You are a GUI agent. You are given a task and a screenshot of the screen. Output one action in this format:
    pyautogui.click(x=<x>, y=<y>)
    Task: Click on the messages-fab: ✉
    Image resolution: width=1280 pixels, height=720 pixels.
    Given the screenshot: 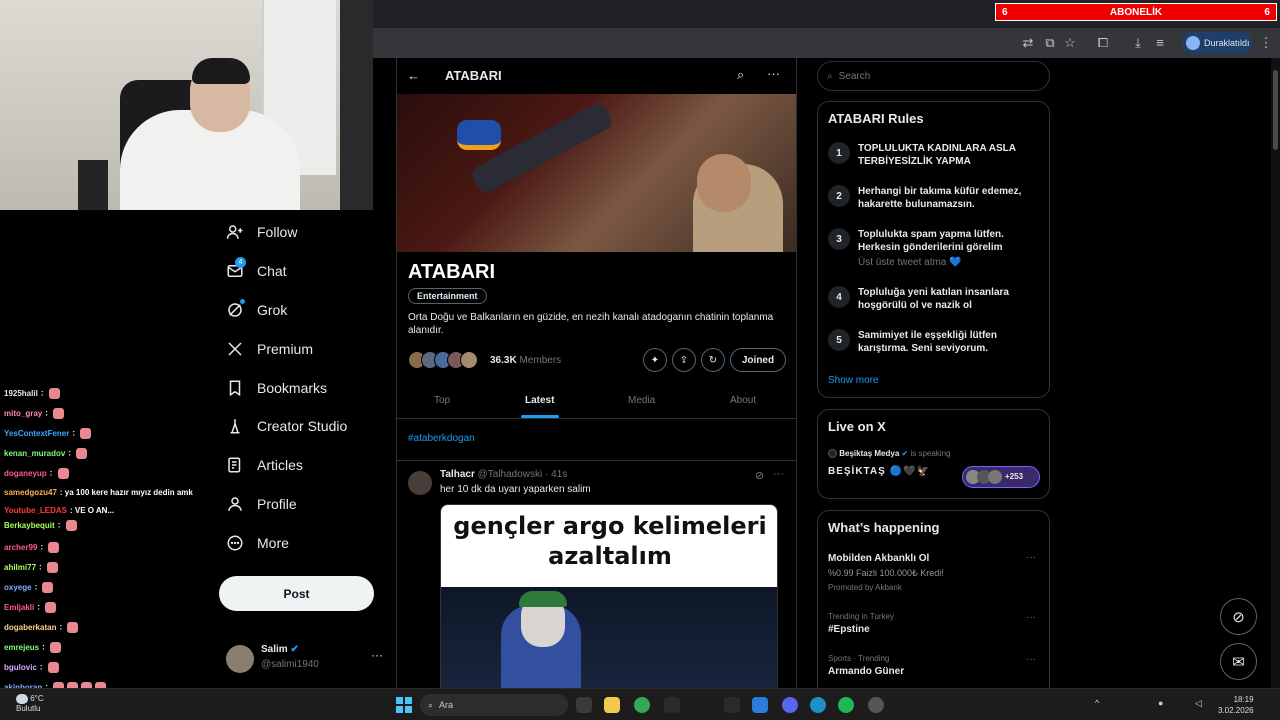 What is the action you would take?
    pyautogui.click(x=1238, y=661)
    